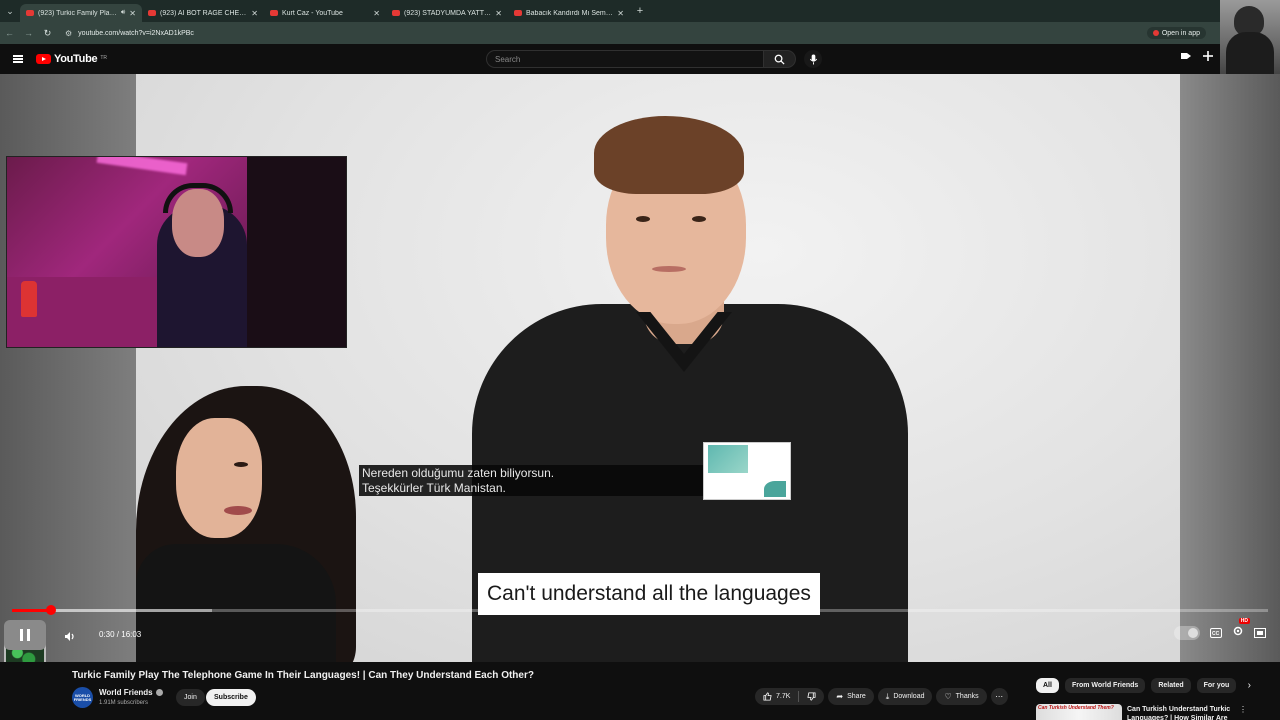  Describe the element at coordinates (68, 33) in the screenshot. I see `site-settings-icon: ⚙︎` at that location.